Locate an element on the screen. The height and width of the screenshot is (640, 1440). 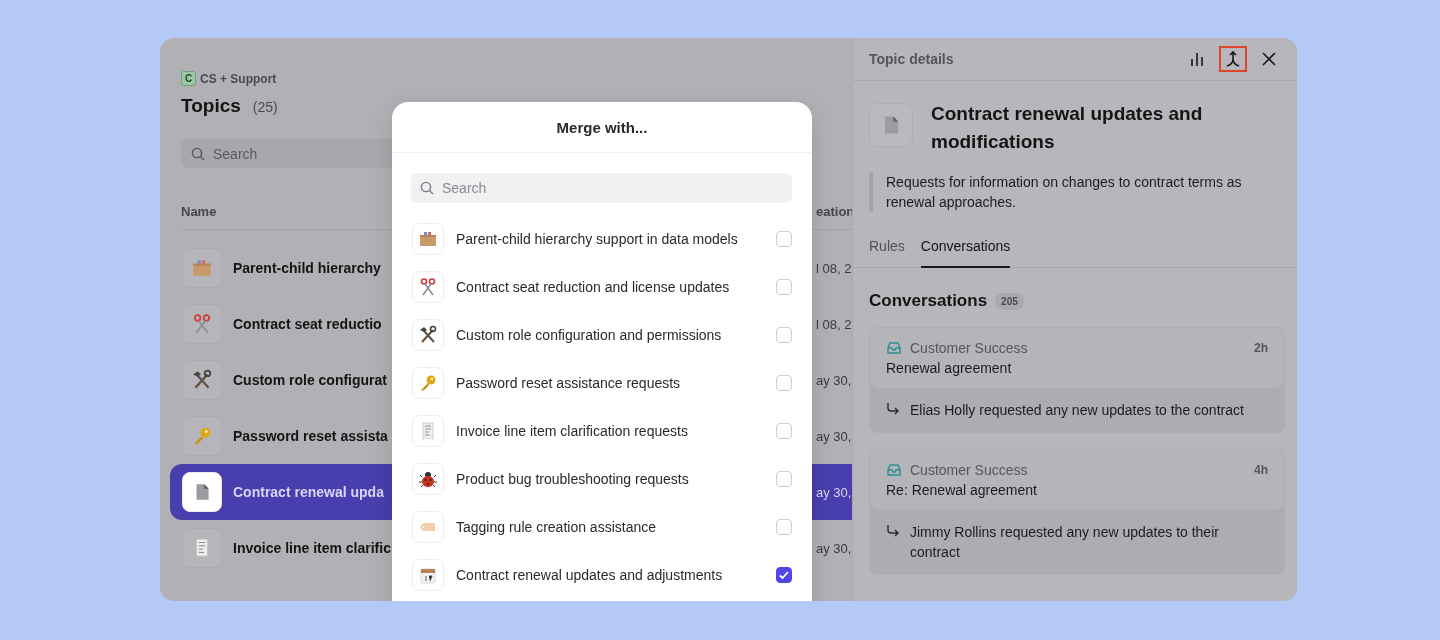
panel-title: Topic details is located at coordinates (911, 59).